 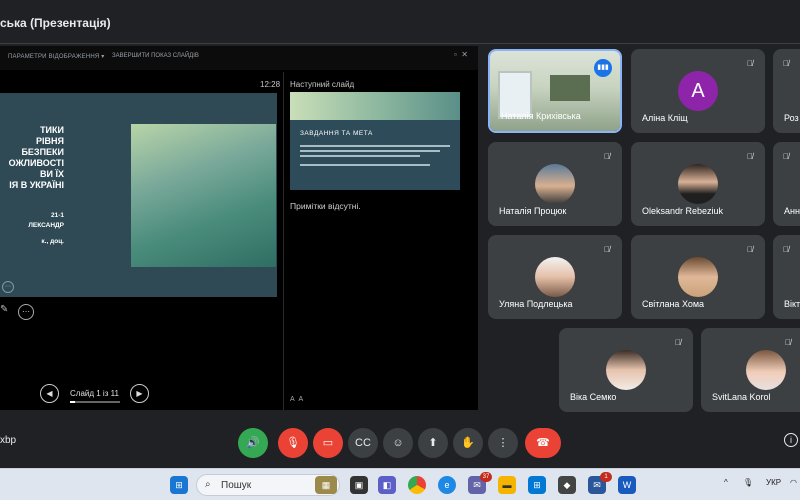 What do you see at coordinates (567, 485) in the screenshot?
I see `app-icon: ◆` at bounding box center [567, 485].